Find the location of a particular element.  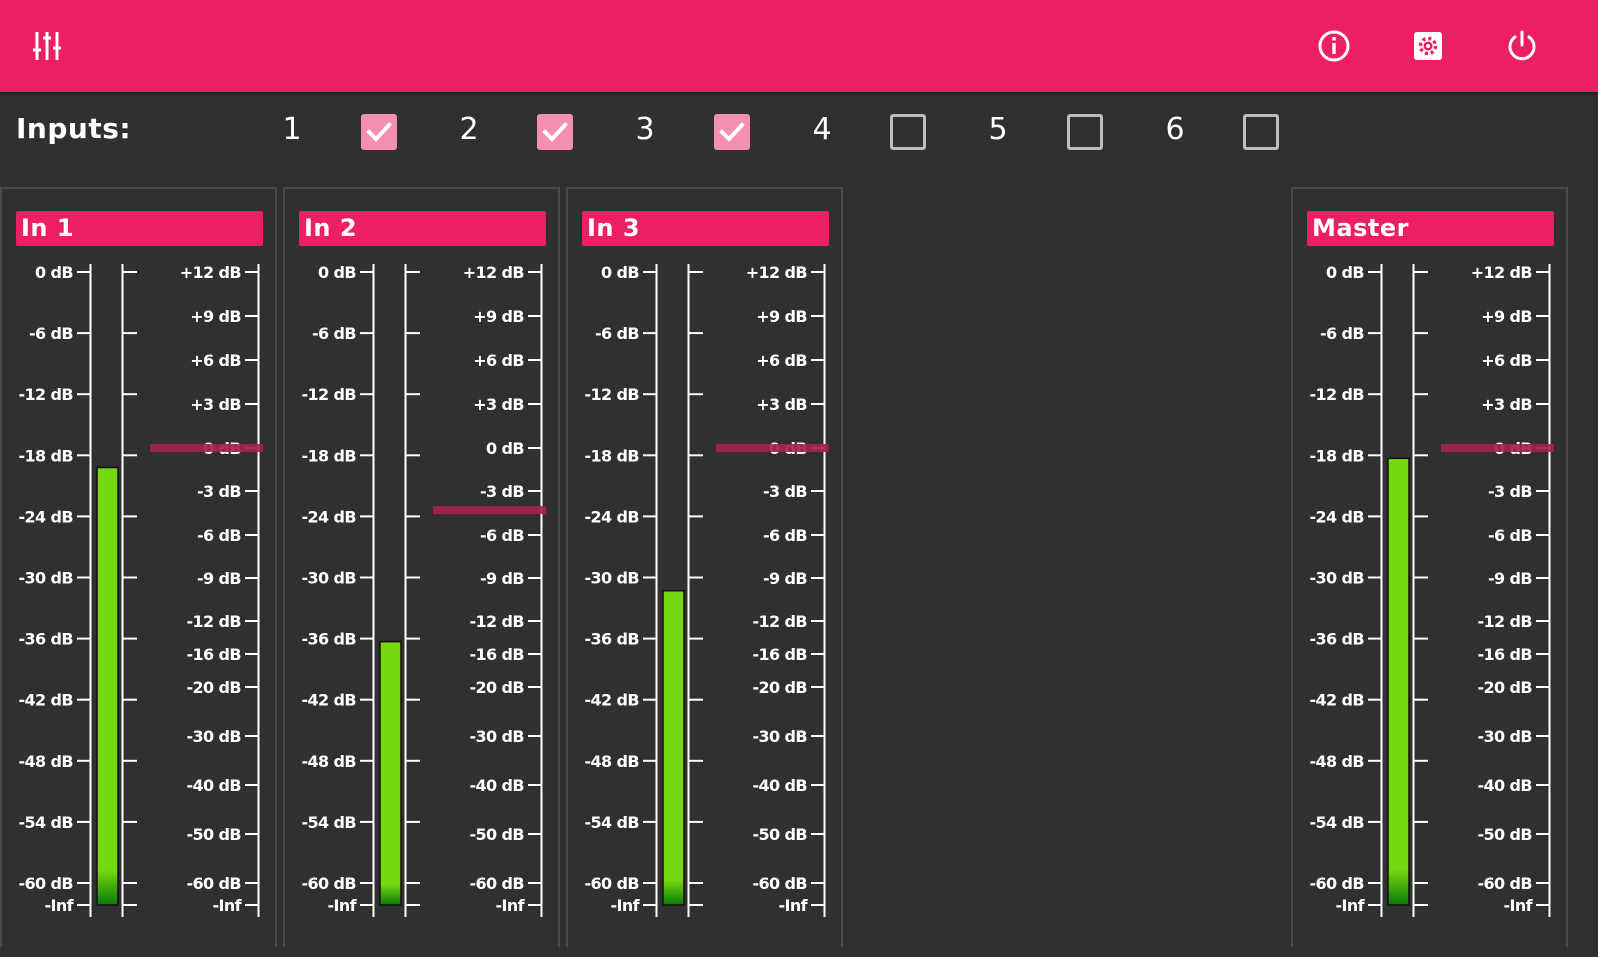

app-header is located at coordinates (799, 46).